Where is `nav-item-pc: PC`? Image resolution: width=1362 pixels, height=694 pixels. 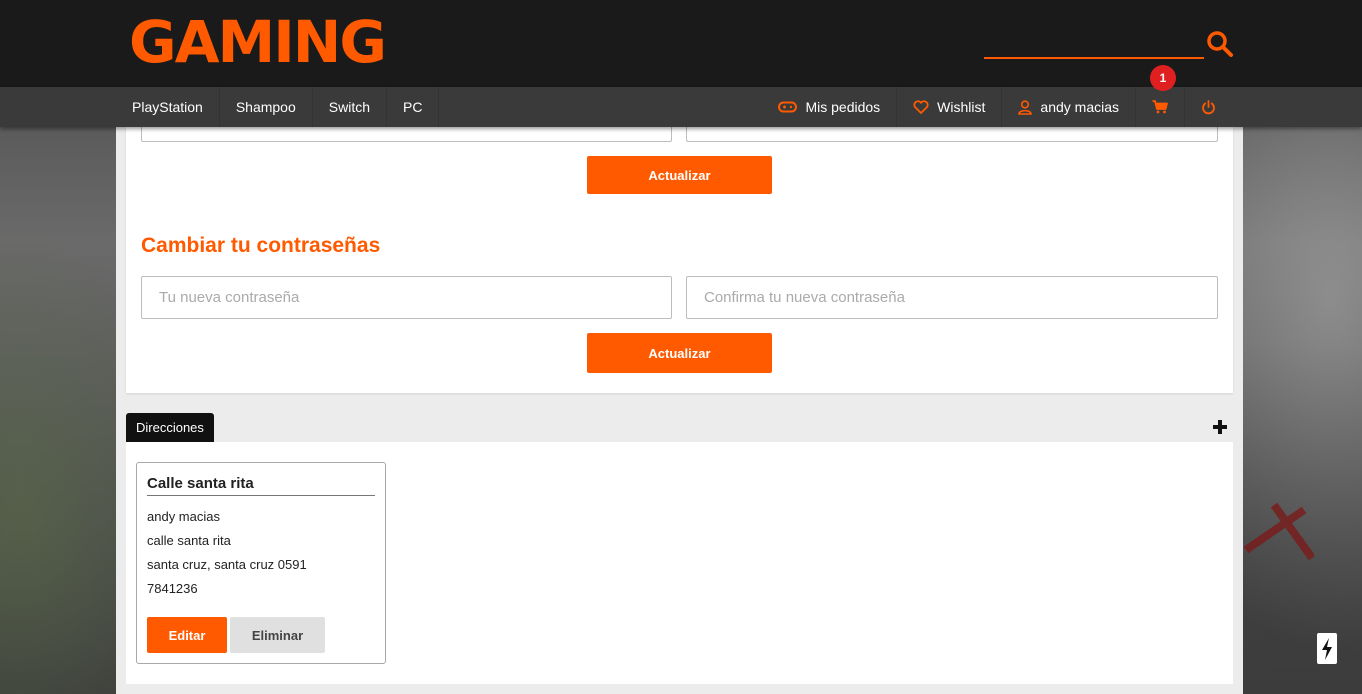 nav-item-pc: PC is located at coordinates (413, 107).